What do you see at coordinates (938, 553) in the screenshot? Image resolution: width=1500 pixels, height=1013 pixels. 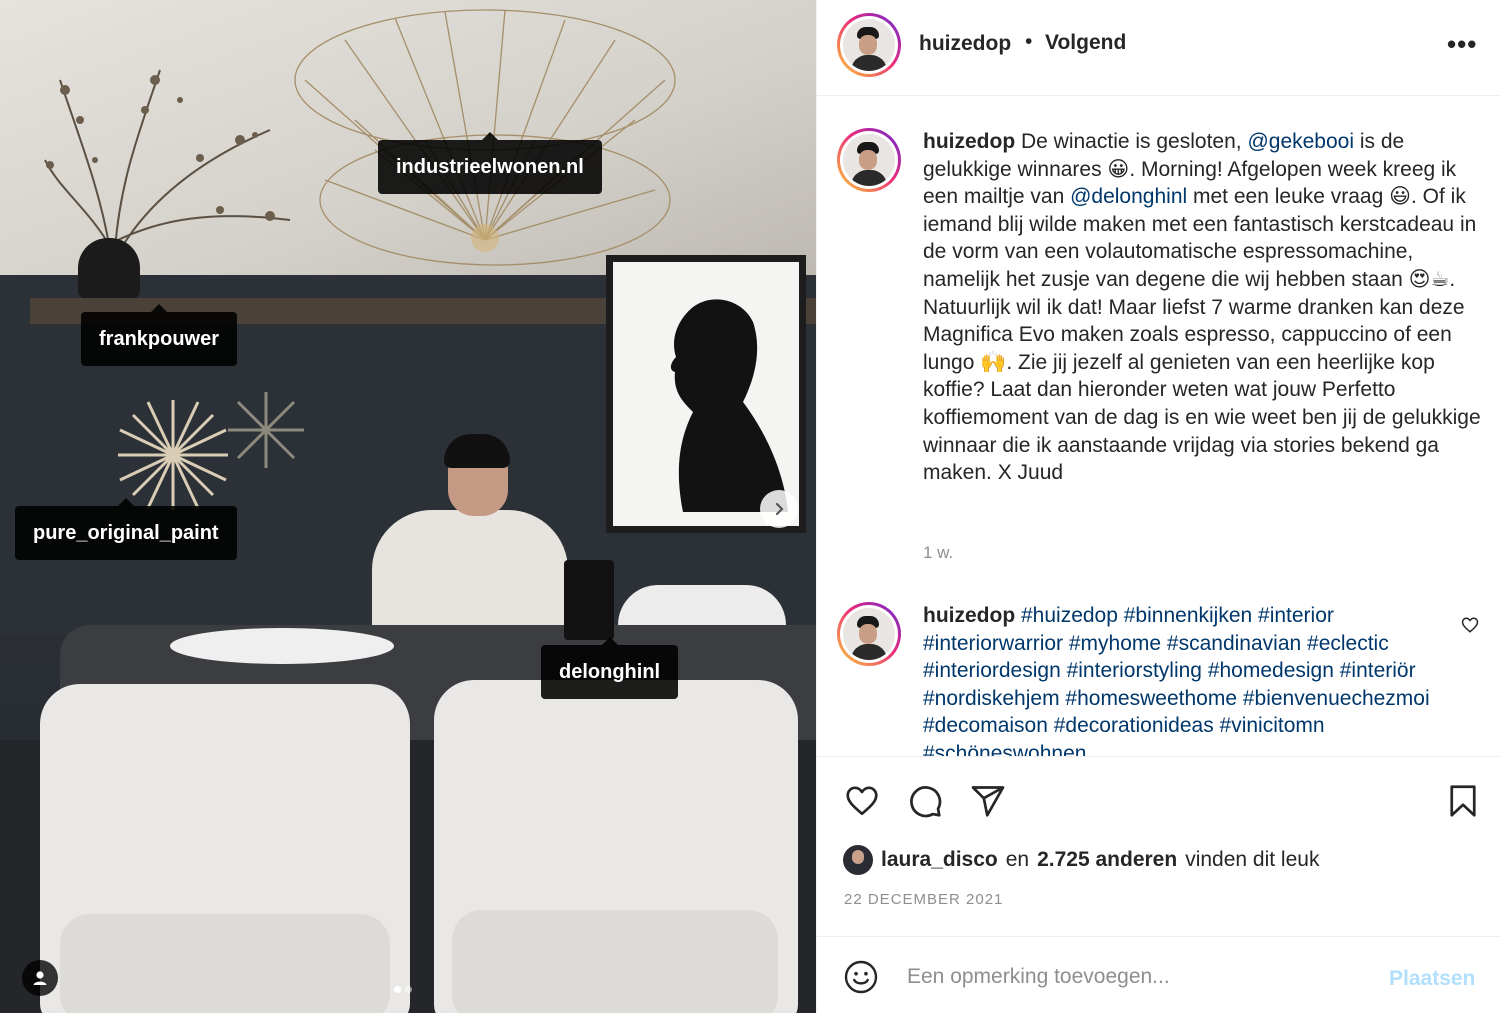 I see `caption-timestamp: 1 w.` at bounding box center [938, 553].